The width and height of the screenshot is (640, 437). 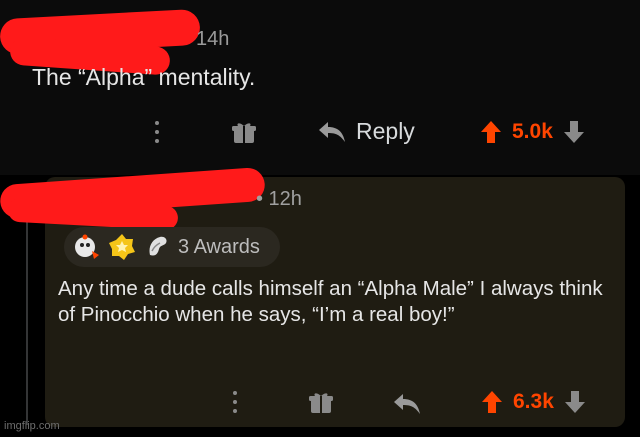 I want to click on reply-label: Reply, so click(x=385, y=131).